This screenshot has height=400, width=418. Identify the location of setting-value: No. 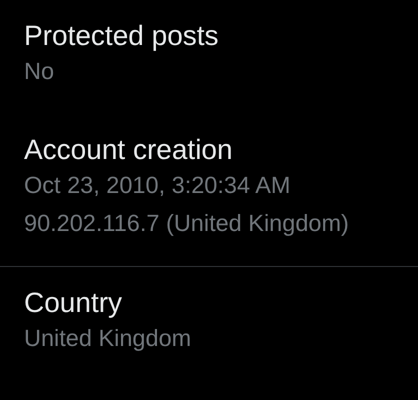
(40, 71).